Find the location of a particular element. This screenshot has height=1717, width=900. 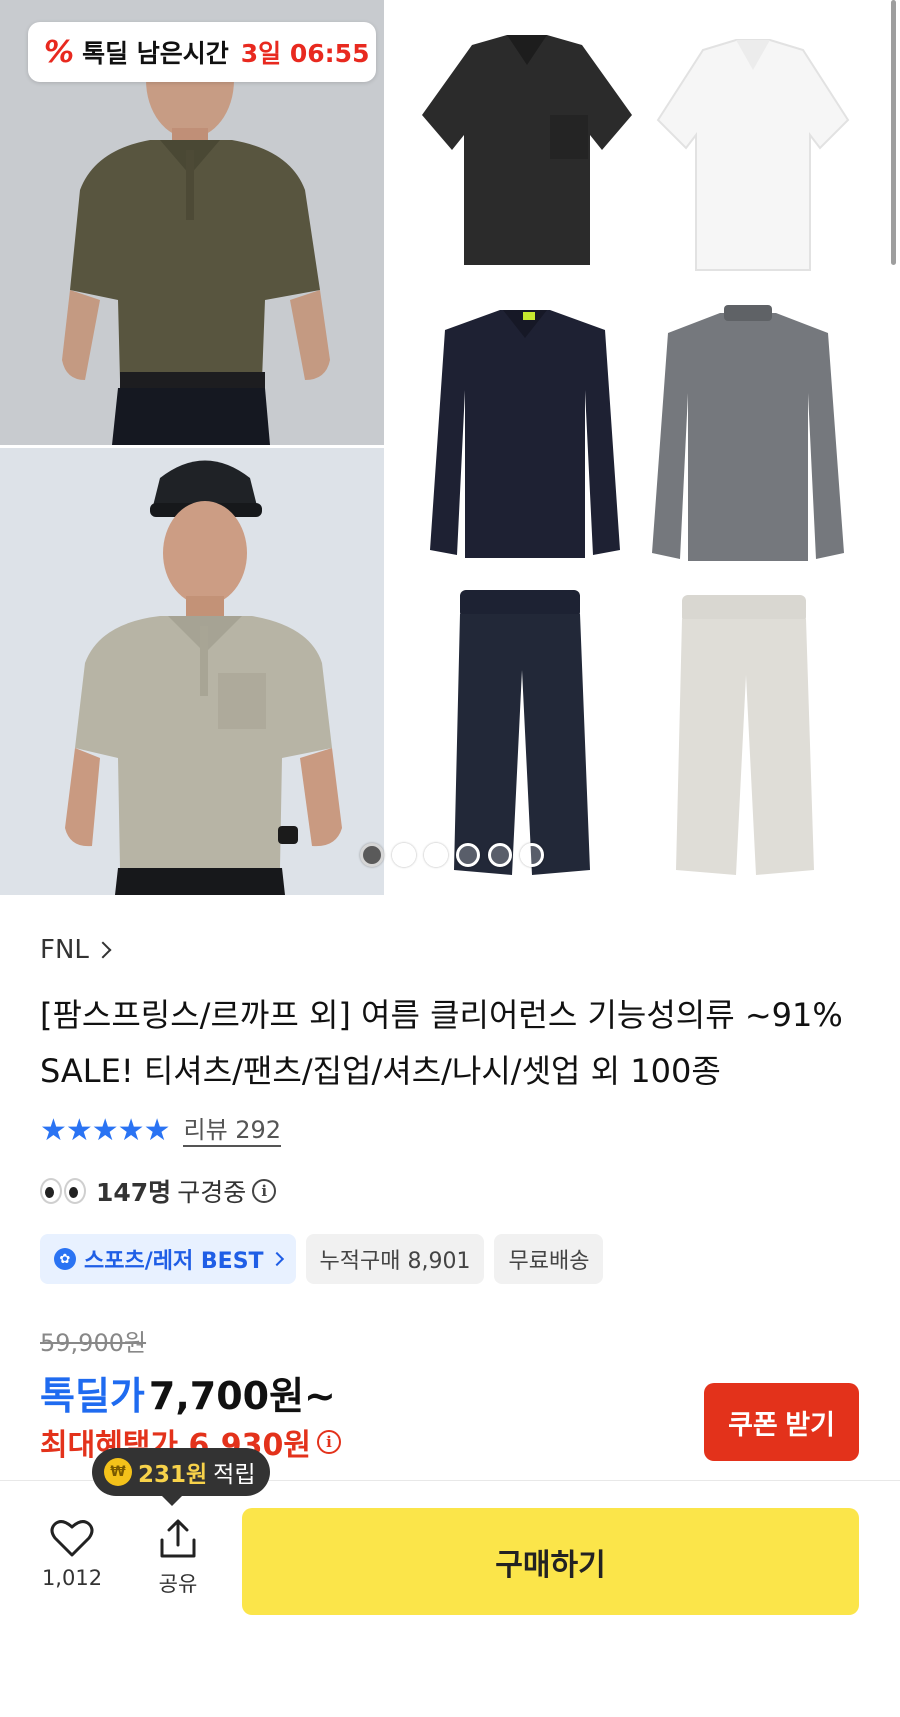

points-tooltip: ₩ 231원 적립 is located at coordinates (181, 1477).